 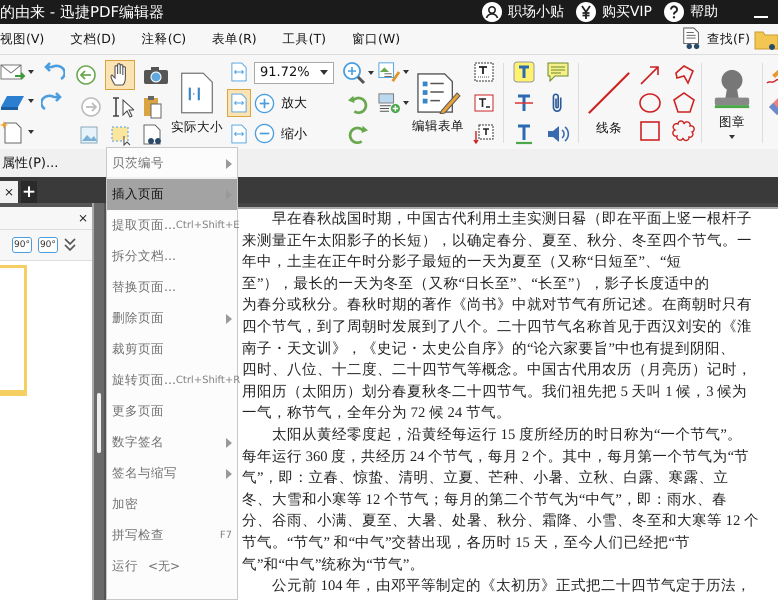 I want to click on double-chevron-icon, so click(x=70, y=245).